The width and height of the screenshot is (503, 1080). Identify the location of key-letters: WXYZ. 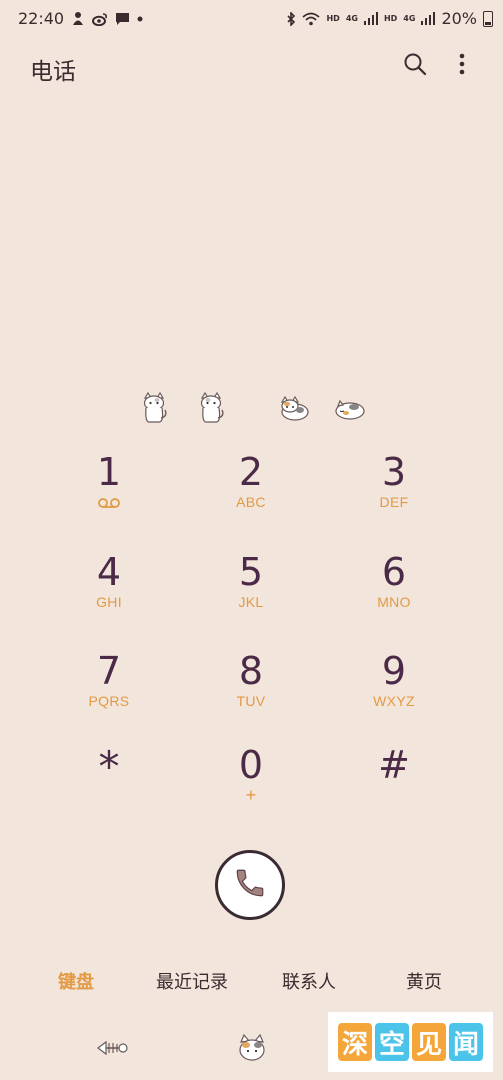
(394, 701).